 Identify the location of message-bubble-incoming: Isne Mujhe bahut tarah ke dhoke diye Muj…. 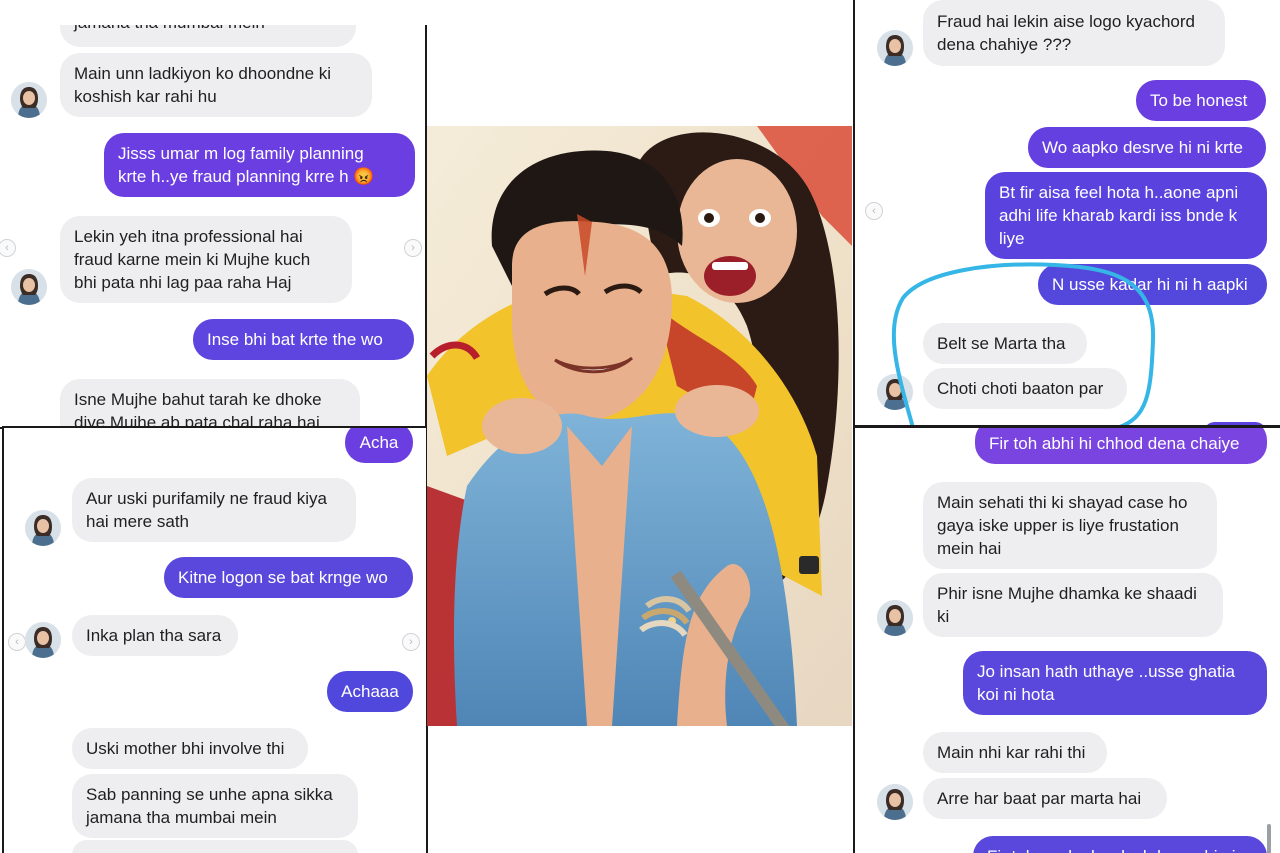
(210, 403).